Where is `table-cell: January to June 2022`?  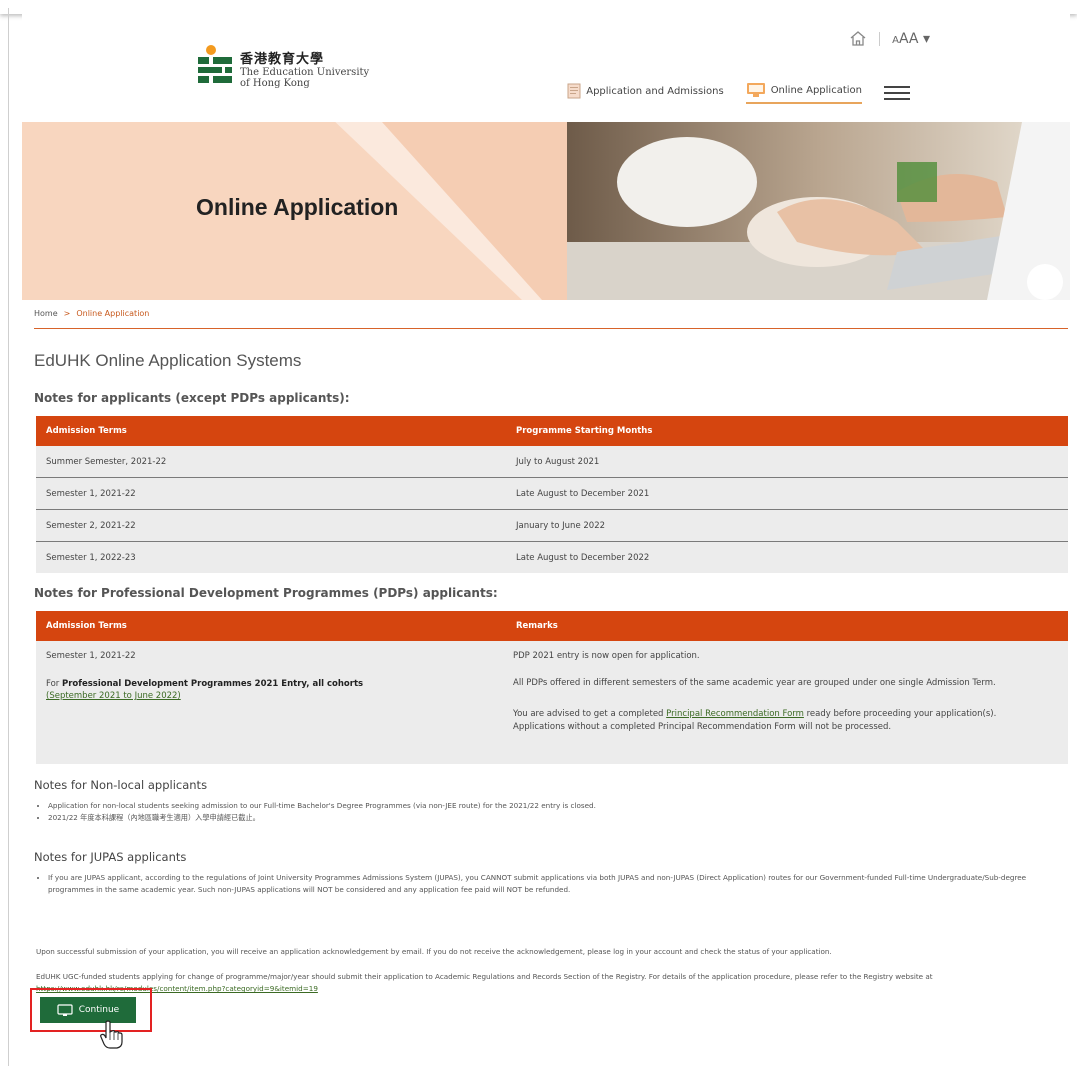
table-cell: January to June 2022 is located at coordinates (787, 525).